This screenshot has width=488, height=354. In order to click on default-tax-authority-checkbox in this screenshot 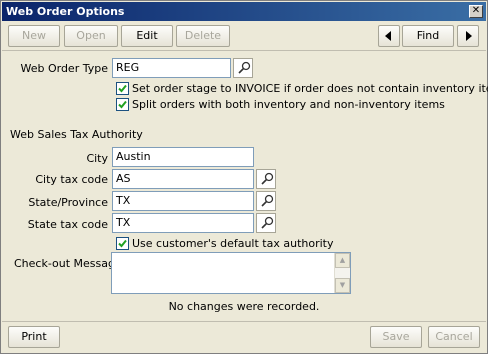, I will do `click(122, 243)`.